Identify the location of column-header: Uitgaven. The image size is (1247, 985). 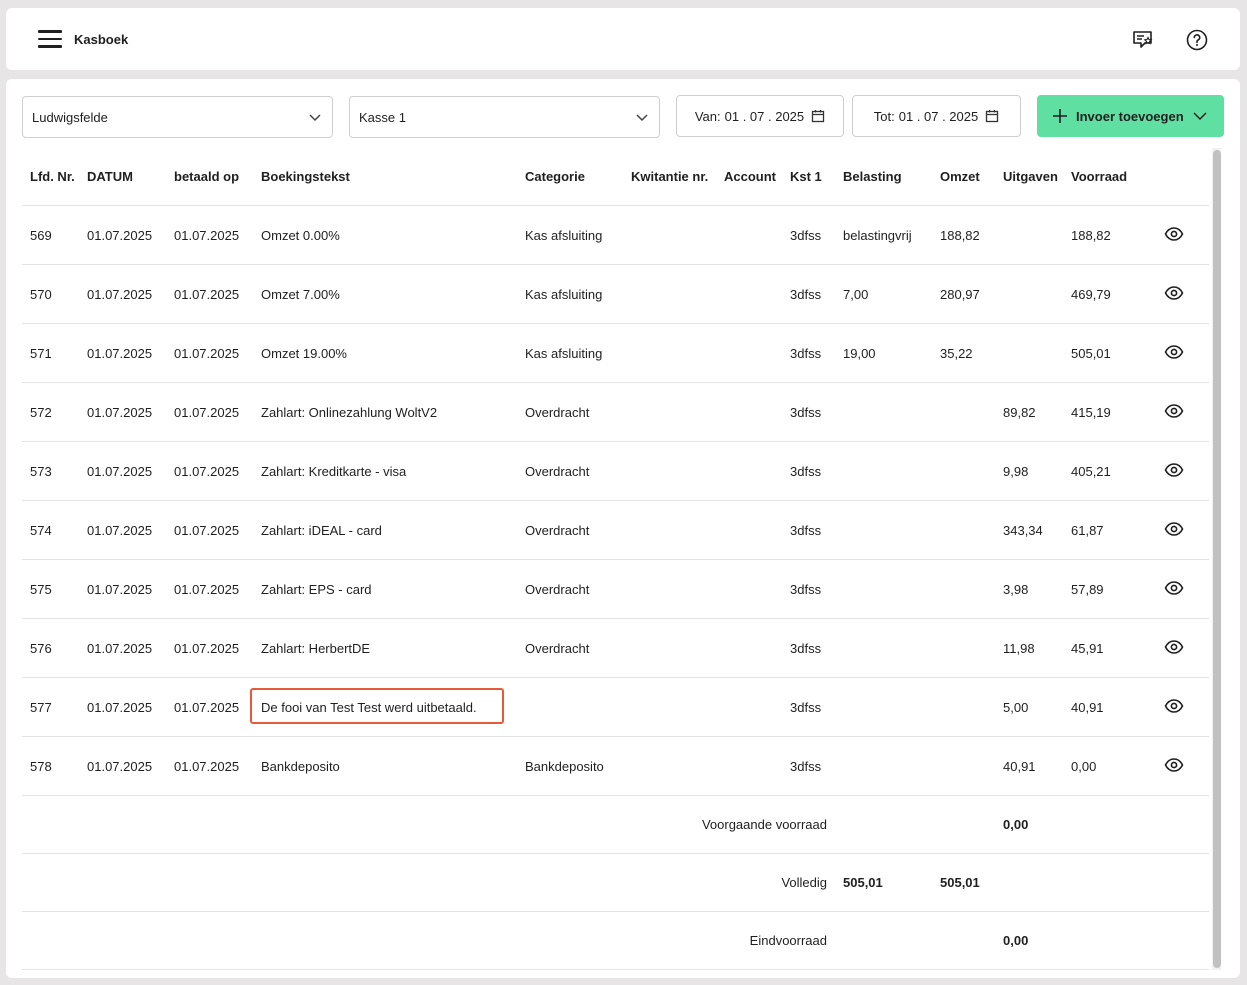
(1030, 176).